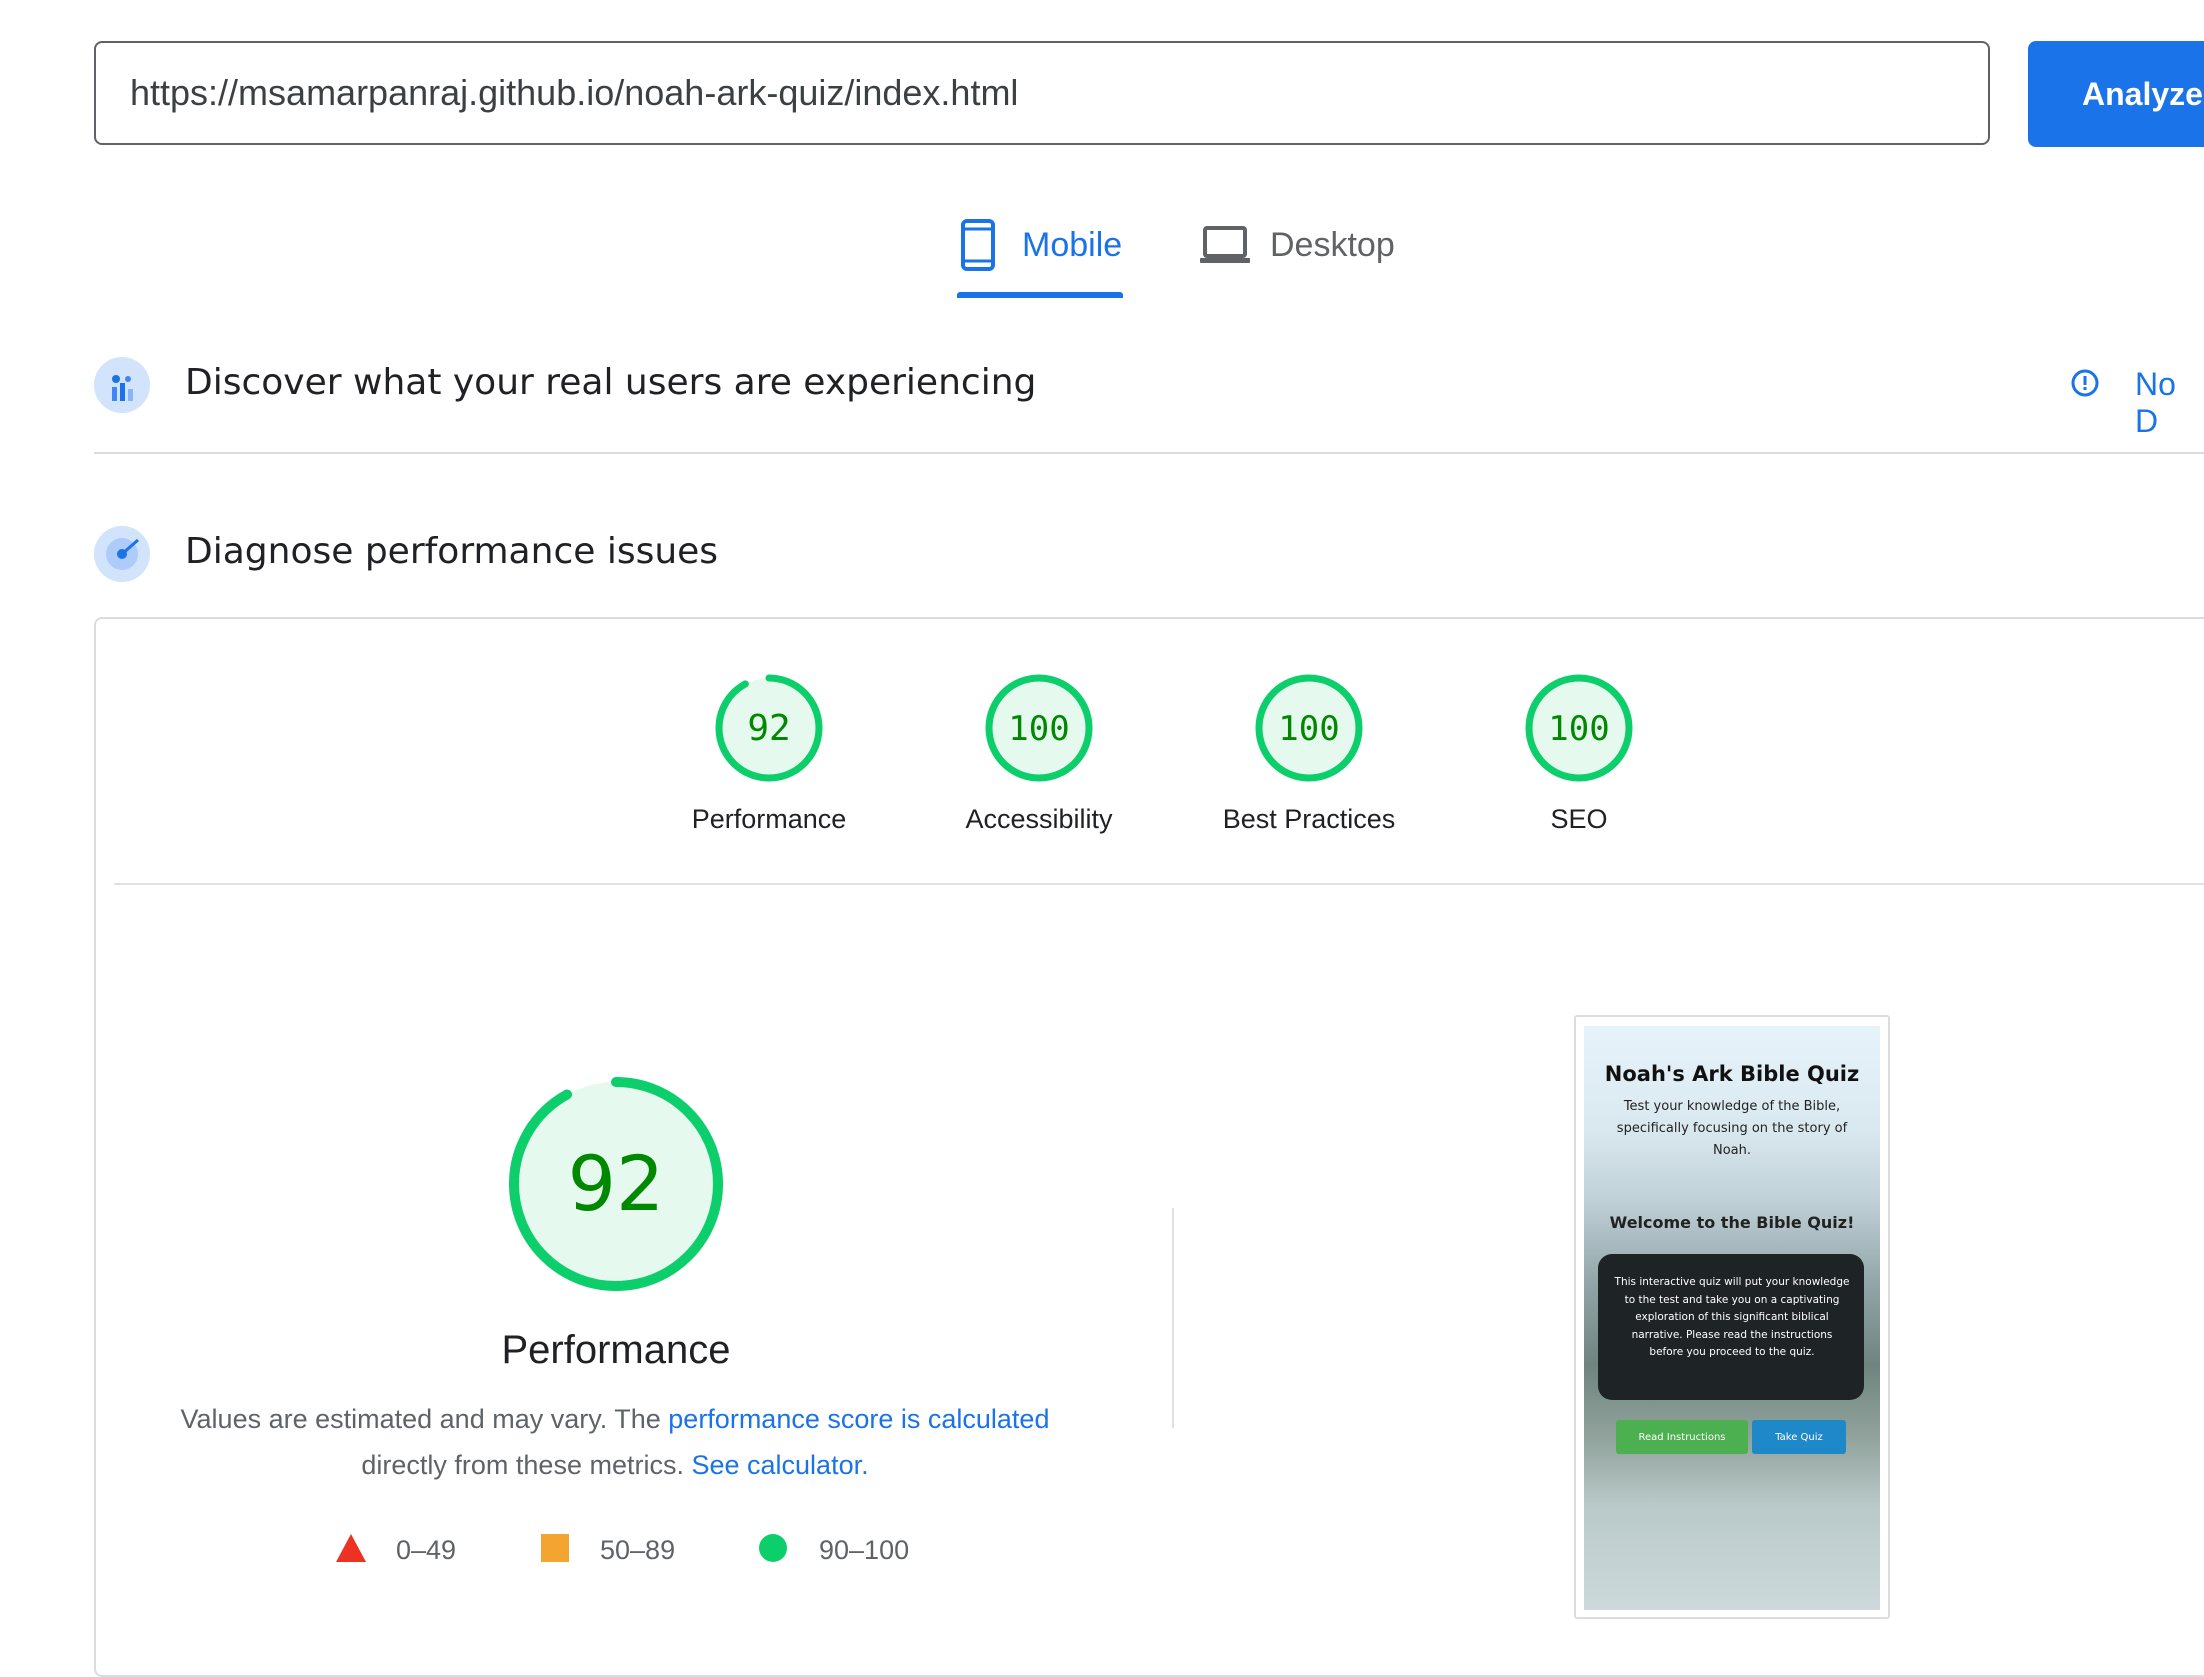 The height and width of the screenshot is (1677, 2204). I want to click on analyze-button: Analyze, so click(2116, 94).